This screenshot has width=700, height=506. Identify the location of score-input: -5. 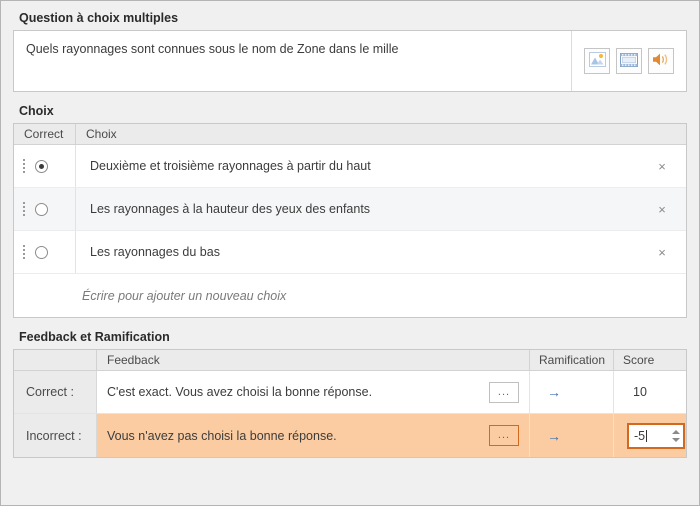
(648, 436).